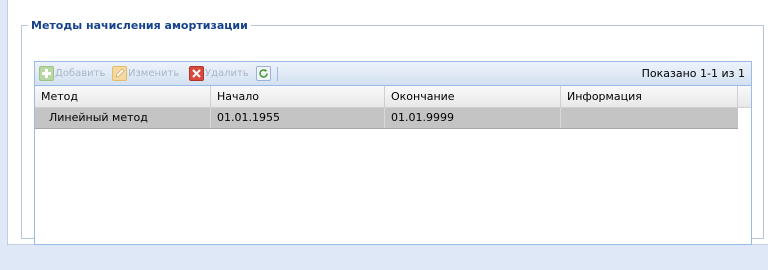 The image size is (768, 270). I want to click on table-row: Линейный метод 01.01.1955 01.01.9999, so click(386, 118).